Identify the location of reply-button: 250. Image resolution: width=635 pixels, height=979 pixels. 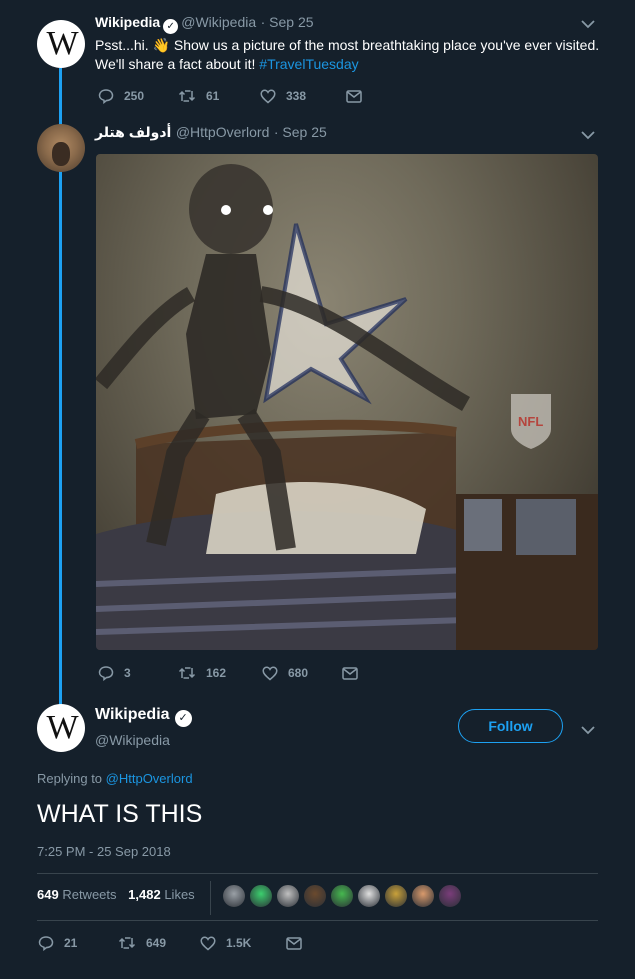
(138, 96).